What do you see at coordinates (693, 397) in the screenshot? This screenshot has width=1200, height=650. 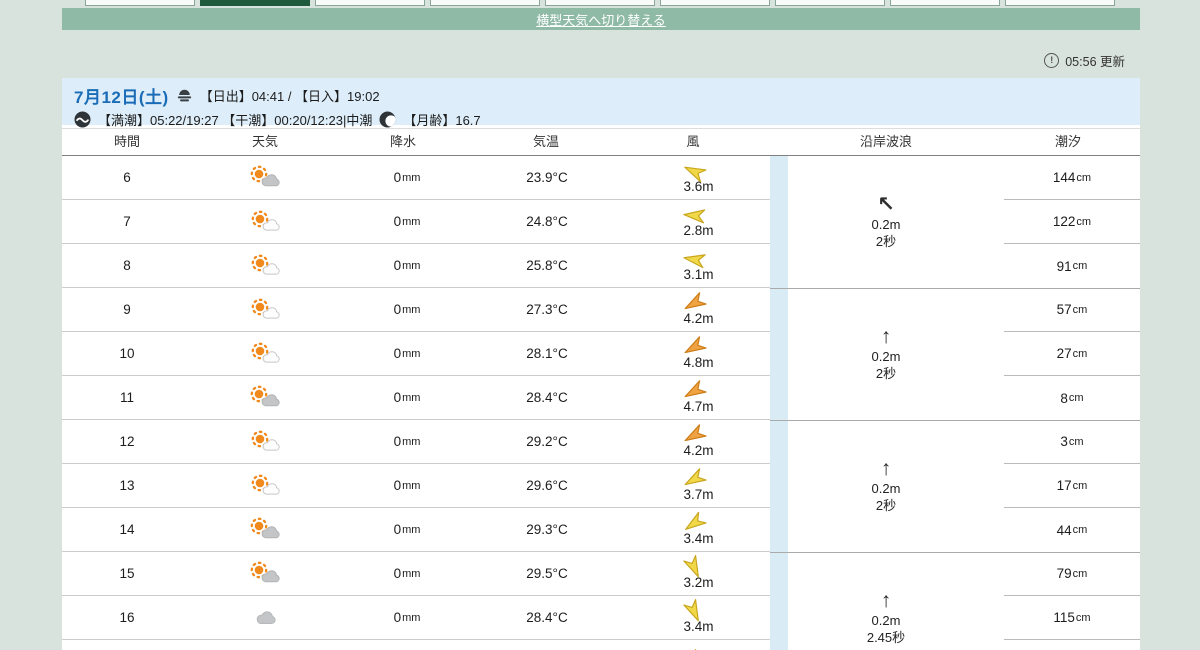 I see `wind-direction-and-speed: 4.7m` at bounding box center [693, 397].